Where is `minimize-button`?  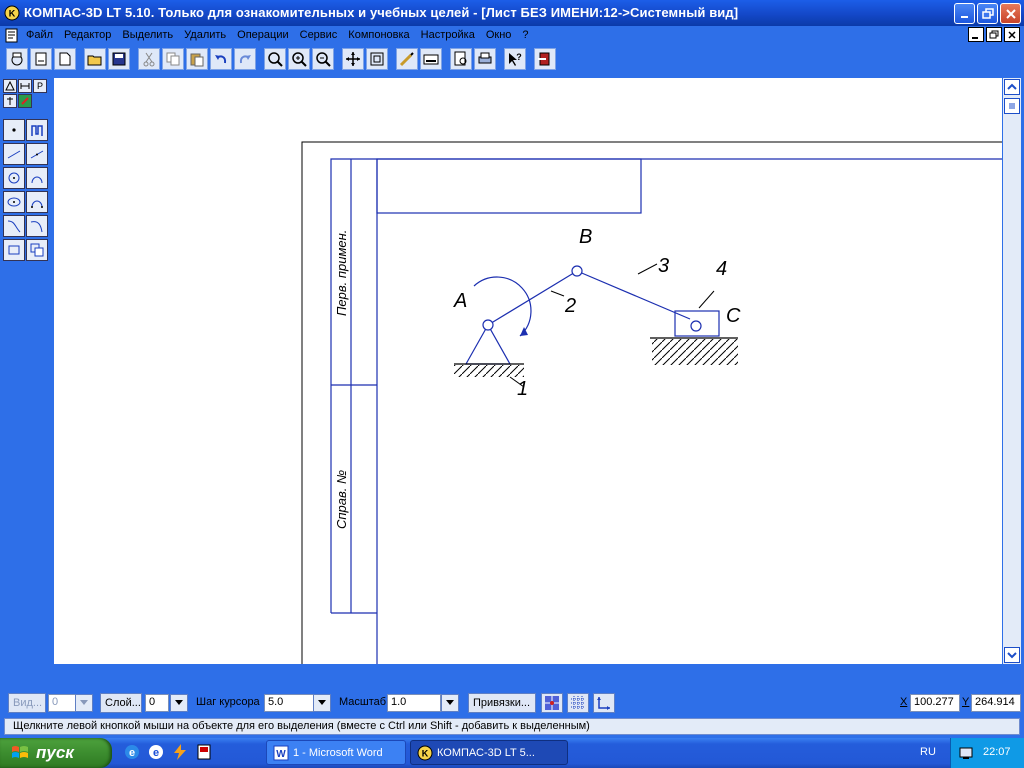
minimize-button is located at coordinates (964, 13).